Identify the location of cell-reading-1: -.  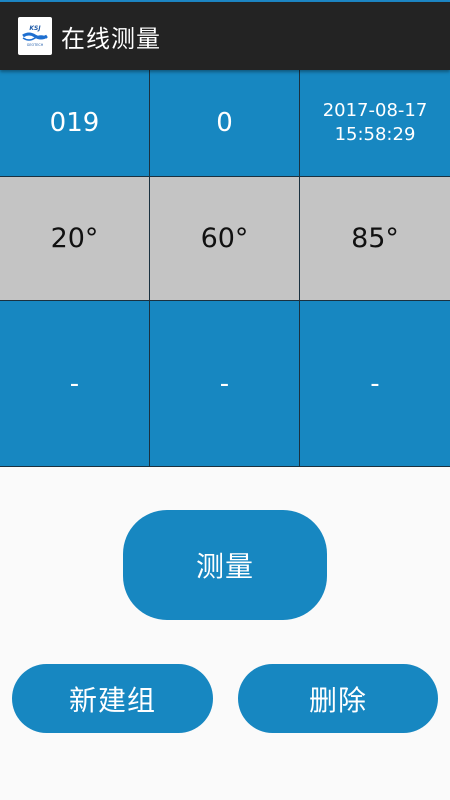
(75, 384).